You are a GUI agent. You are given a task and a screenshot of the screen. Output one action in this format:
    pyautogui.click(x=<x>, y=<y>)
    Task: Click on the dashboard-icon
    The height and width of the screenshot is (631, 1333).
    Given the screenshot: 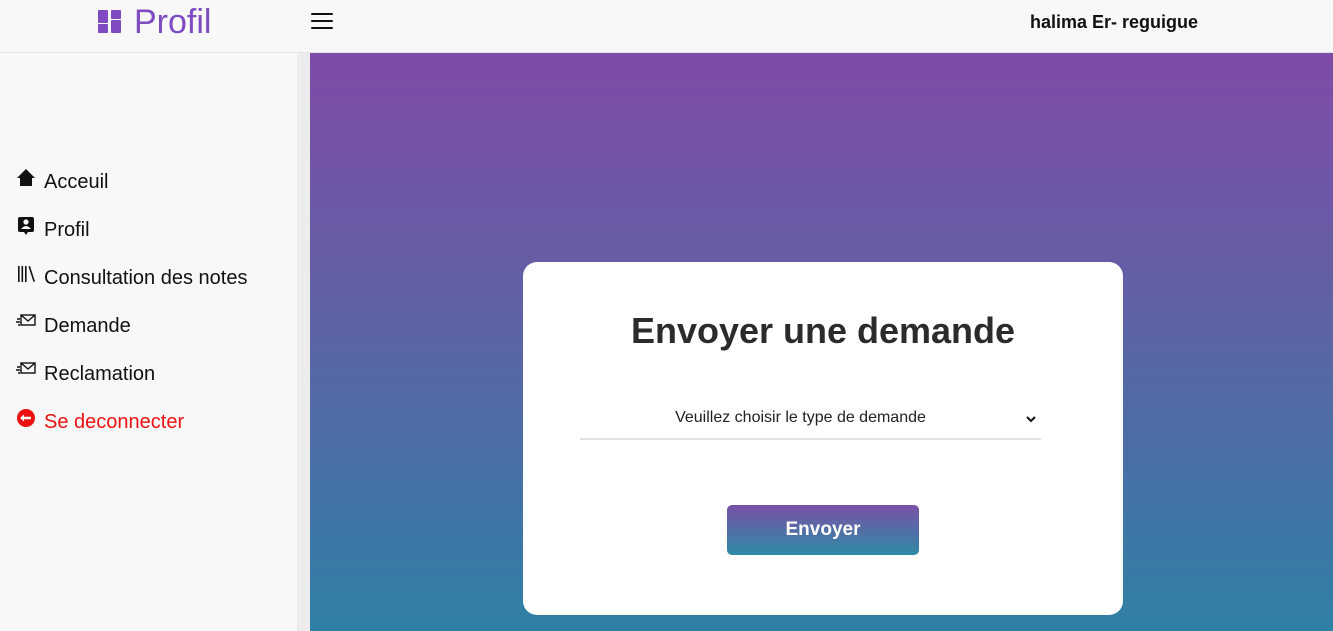 What is the action you would take?
    pyautogui.click(x=110, y=22)
    